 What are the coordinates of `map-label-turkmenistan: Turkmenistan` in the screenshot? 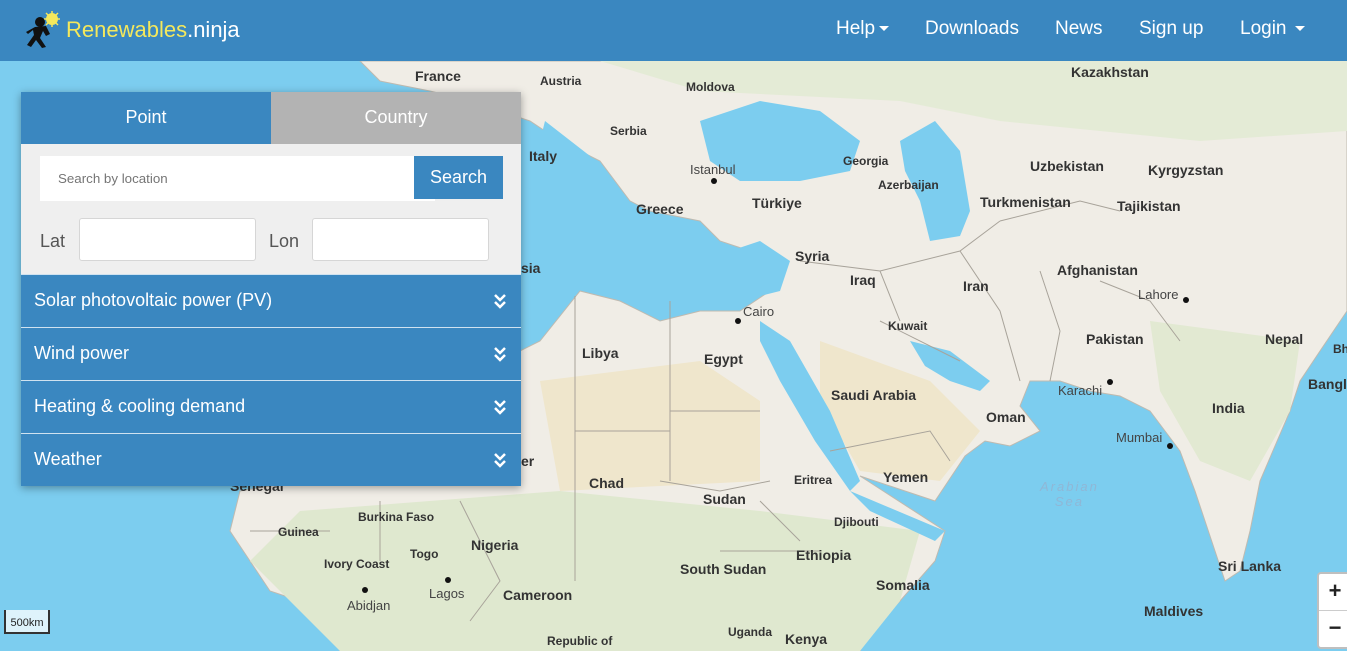 It's located at (1025, 202).